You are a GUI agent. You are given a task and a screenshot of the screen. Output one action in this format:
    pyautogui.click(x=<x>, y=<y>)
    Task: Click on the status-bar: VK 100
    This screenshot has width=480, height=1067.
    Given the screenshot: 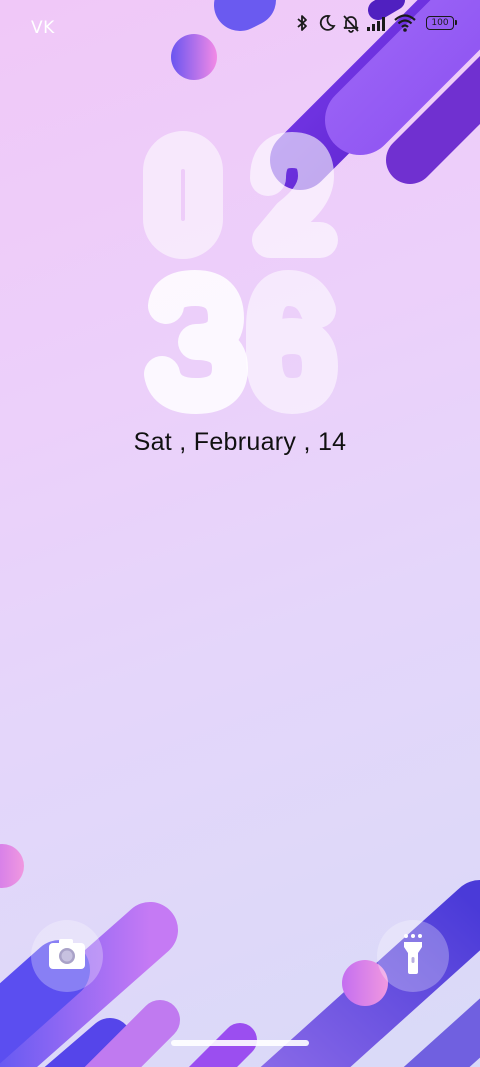 What is the action you would take?
    pyautogui.click(x=240, y=25)
    